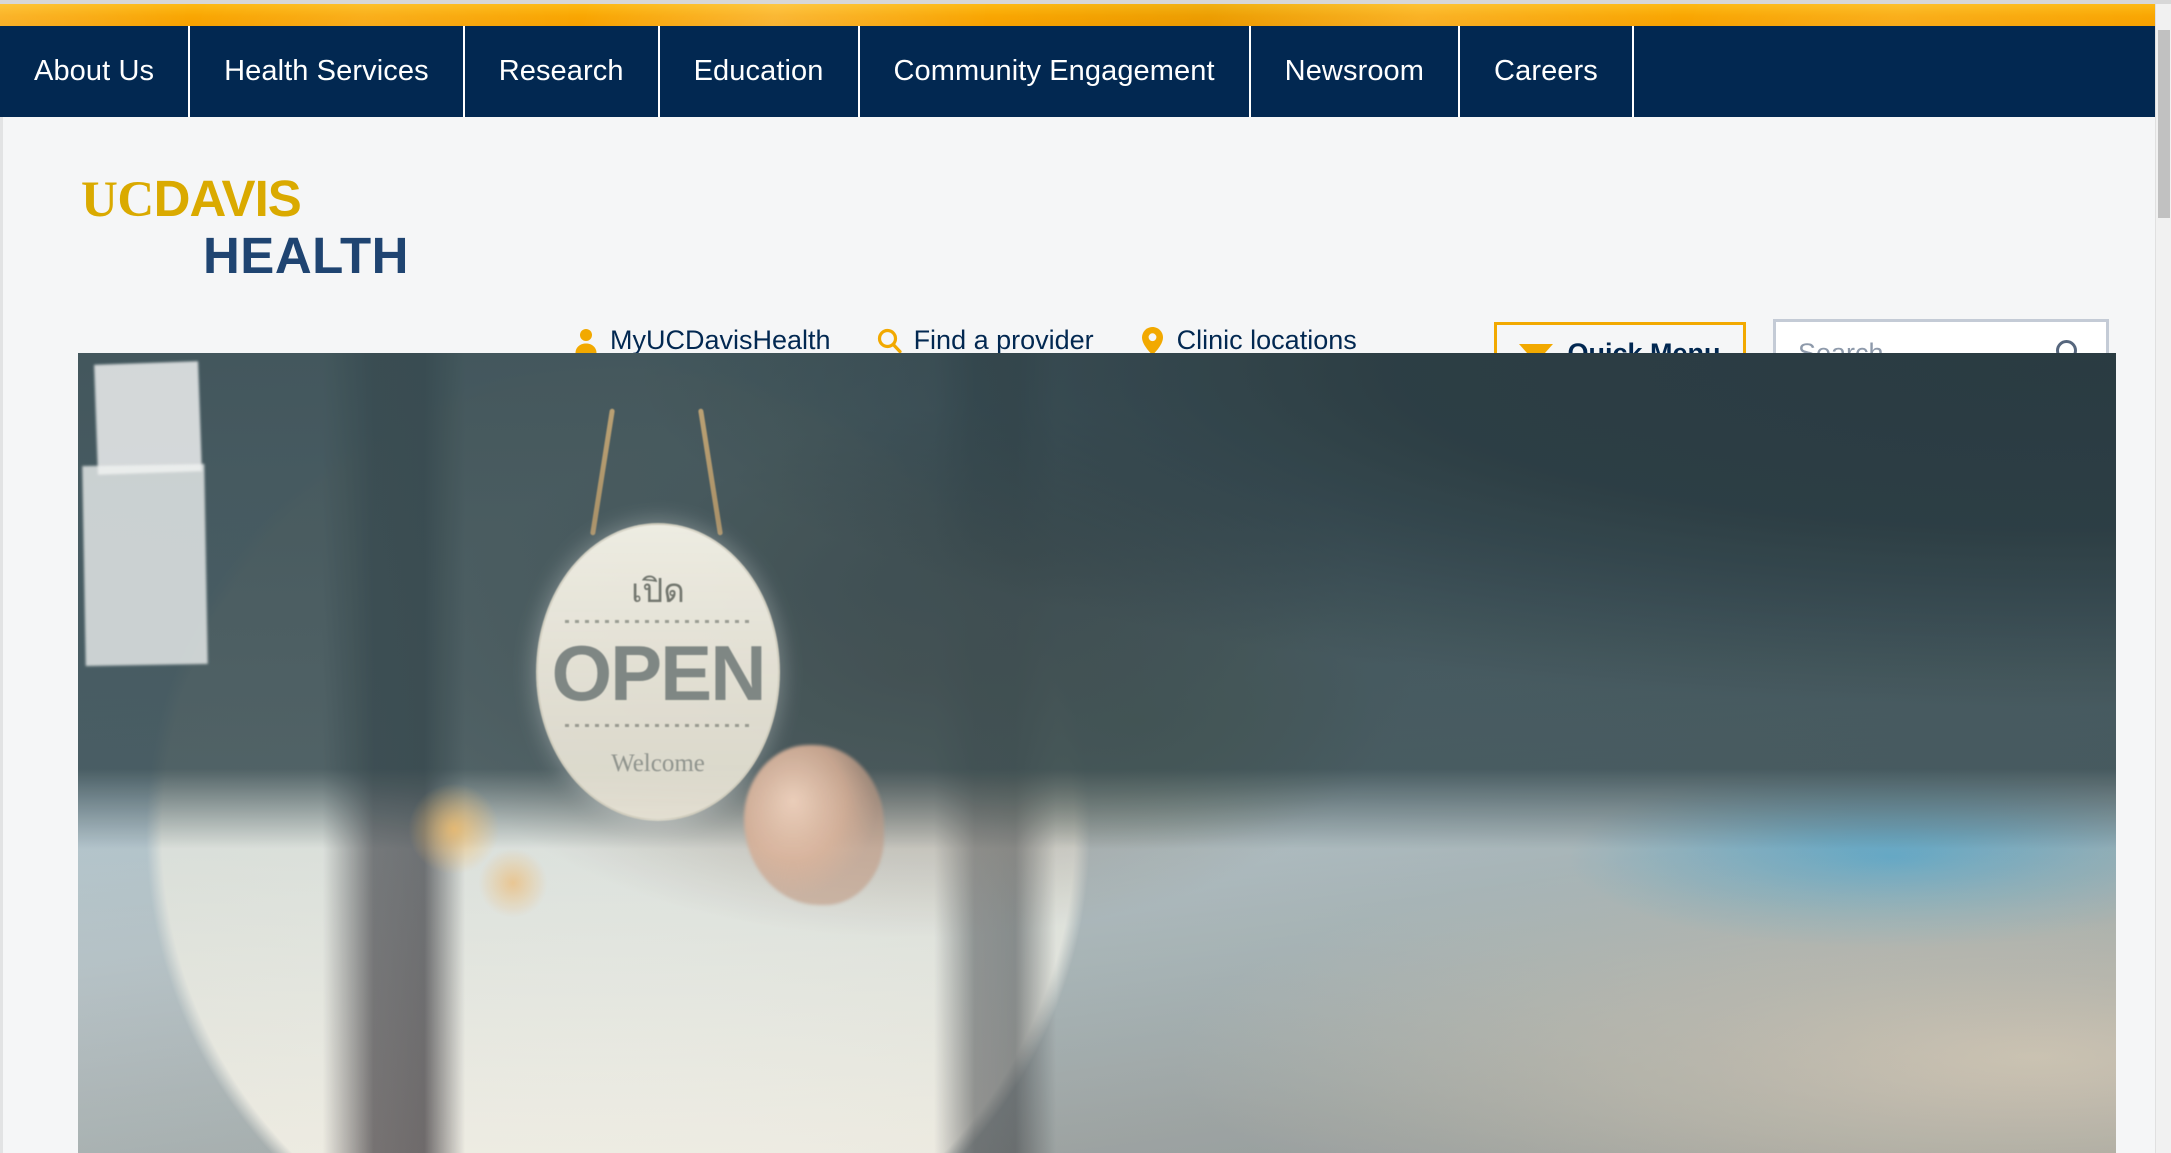 This screenshot has height=1153, width=2171. I want to click on nav-item-research: Research, so click(562, 71).